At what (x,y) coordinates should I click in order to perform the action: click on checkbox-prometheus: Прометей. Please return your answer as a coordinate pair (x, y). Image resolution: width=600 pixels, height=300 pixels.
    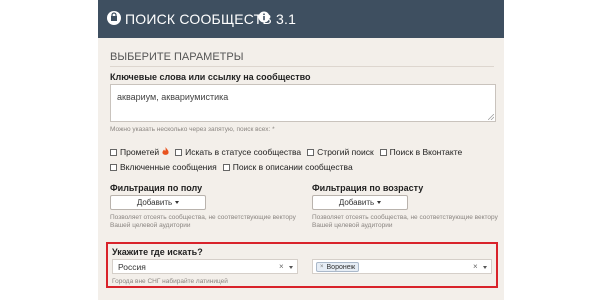
    Looking at the image, I should click on (139, 152).